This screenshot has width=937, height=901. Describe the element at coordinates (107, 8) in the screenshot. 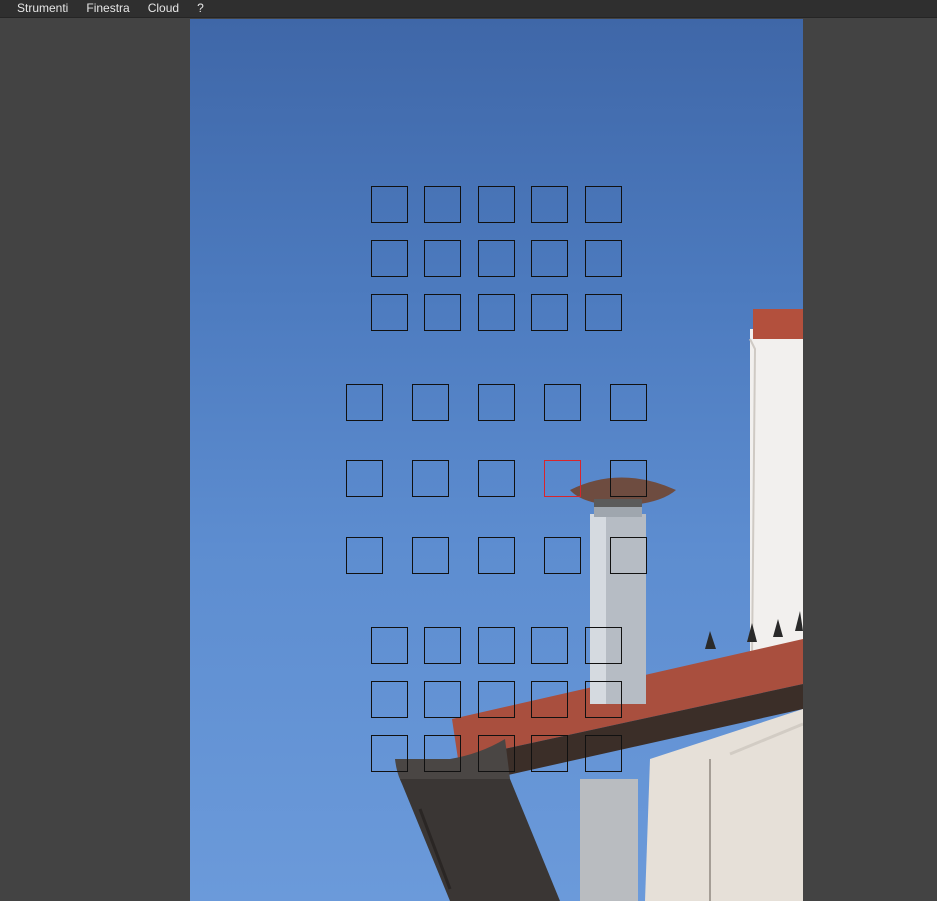

I see `menu-finestra: Finestra` at that location.